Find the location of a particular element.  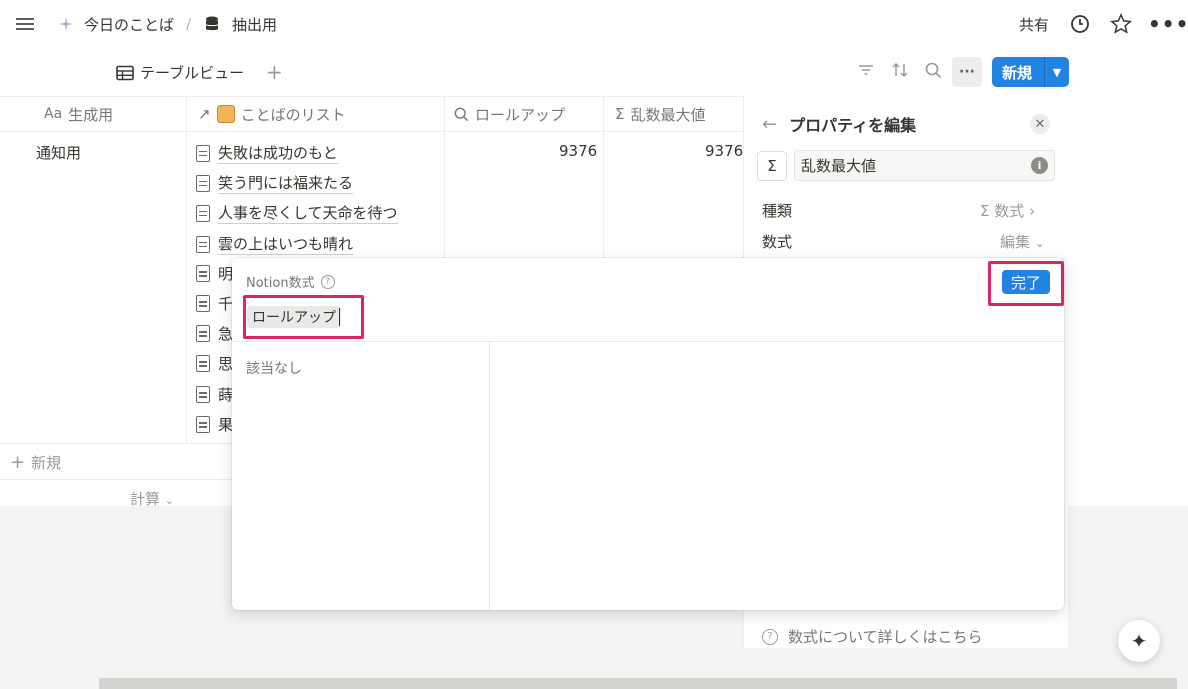

add-row-label: 新規 is located at coordinates (46, 463).